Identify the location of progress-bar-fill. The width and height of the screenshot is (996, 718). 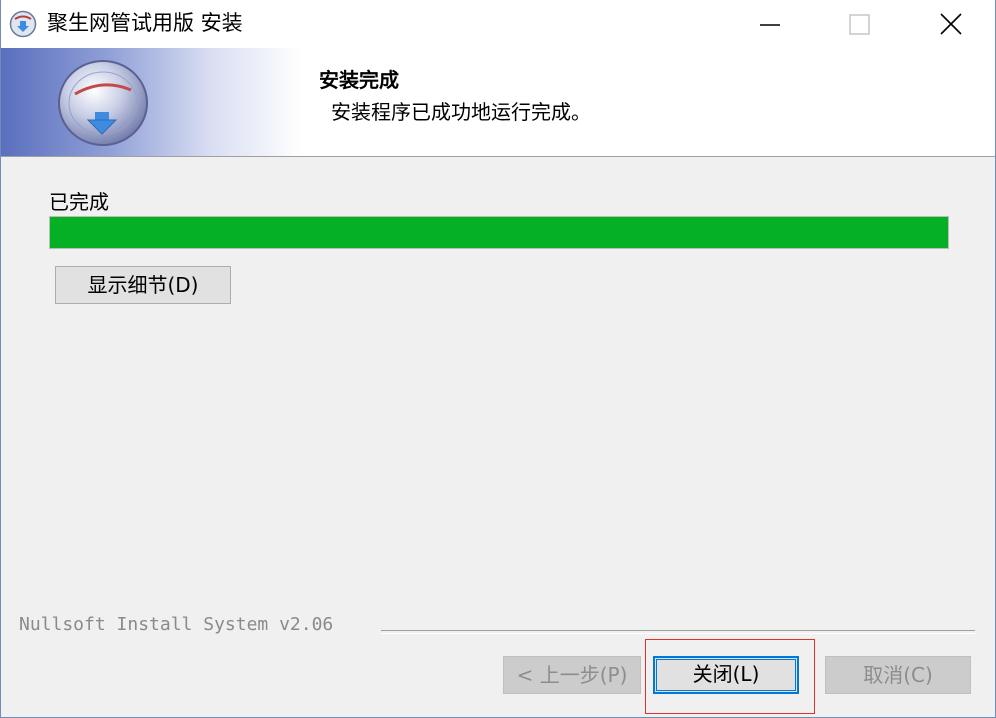
(499, 232).